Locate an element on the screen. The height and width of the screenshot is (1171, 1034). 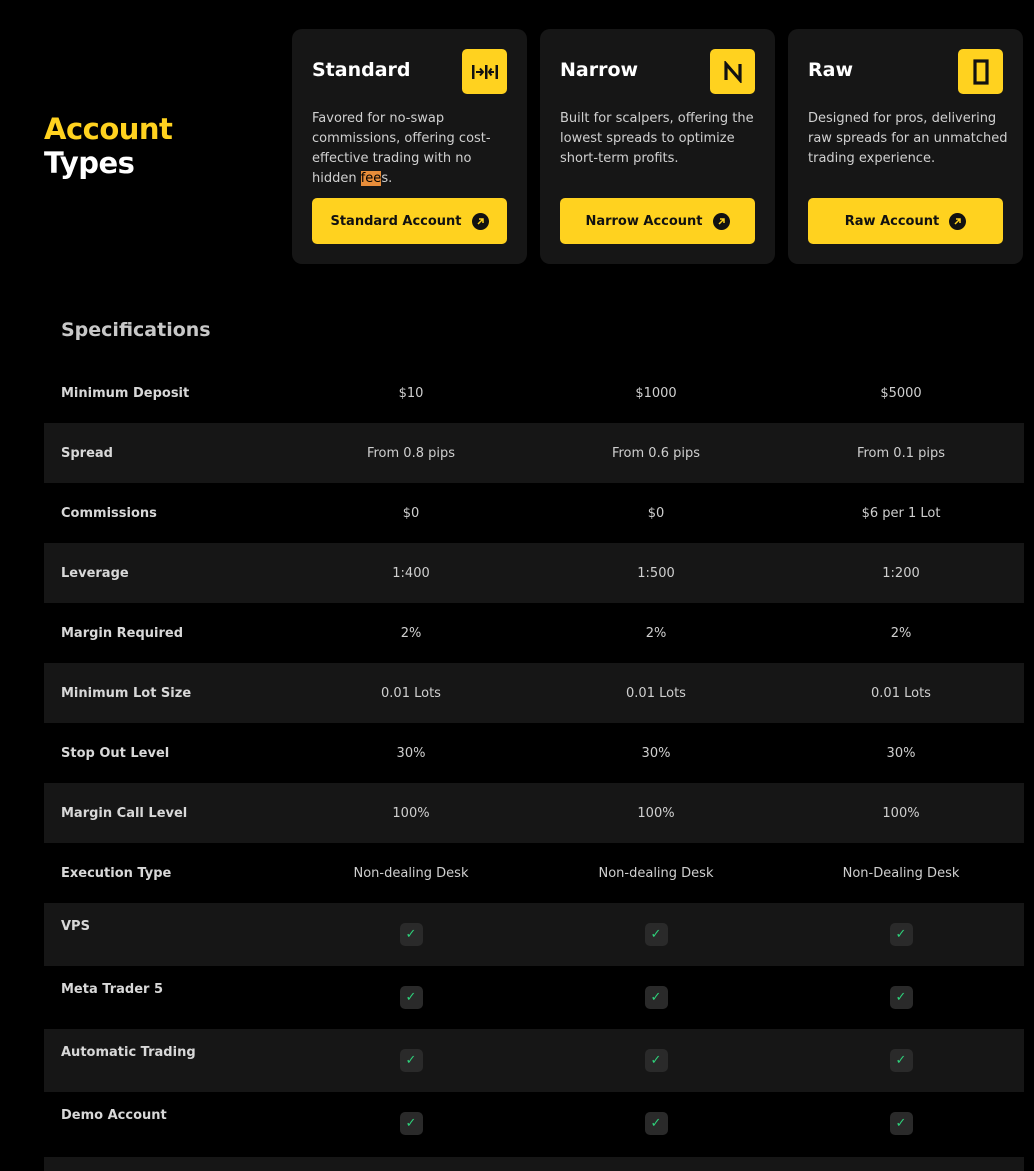
table-row: VPS ✓ ✓ ✓ is located at coordinates (534, 934).